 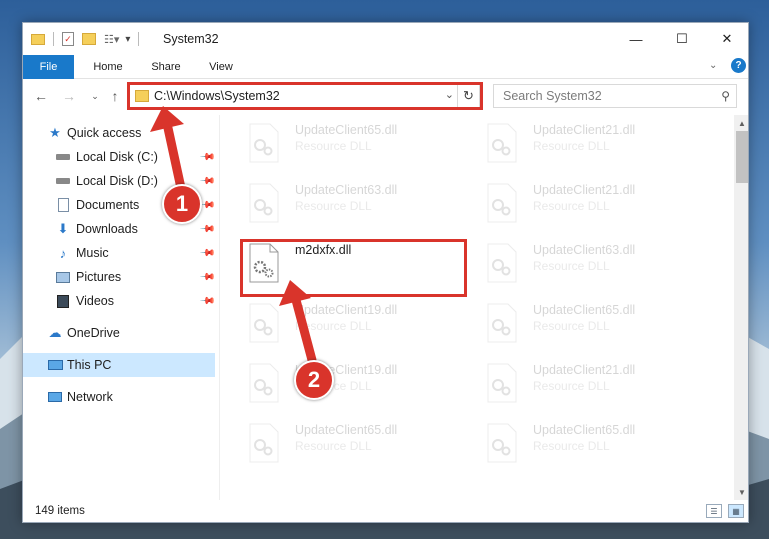 I want to click on sidebar-item-label: This PC, so click(x=89, y=365).